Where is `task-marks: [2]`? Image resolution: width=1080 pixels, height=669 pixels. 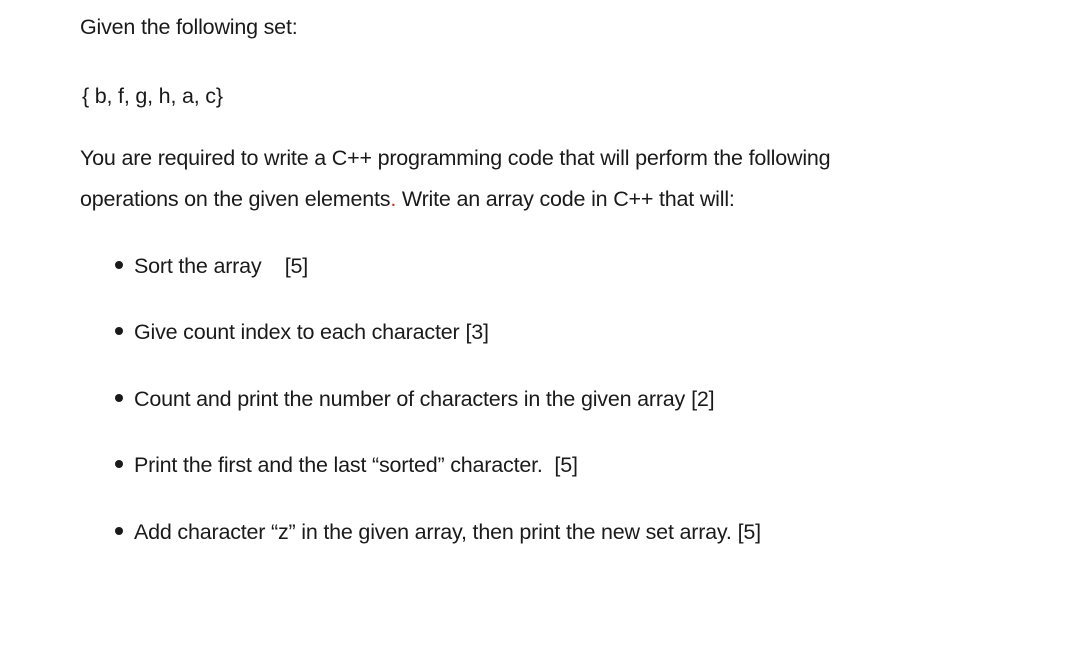 task-marks: [2] is located at coordinates (703, 399).